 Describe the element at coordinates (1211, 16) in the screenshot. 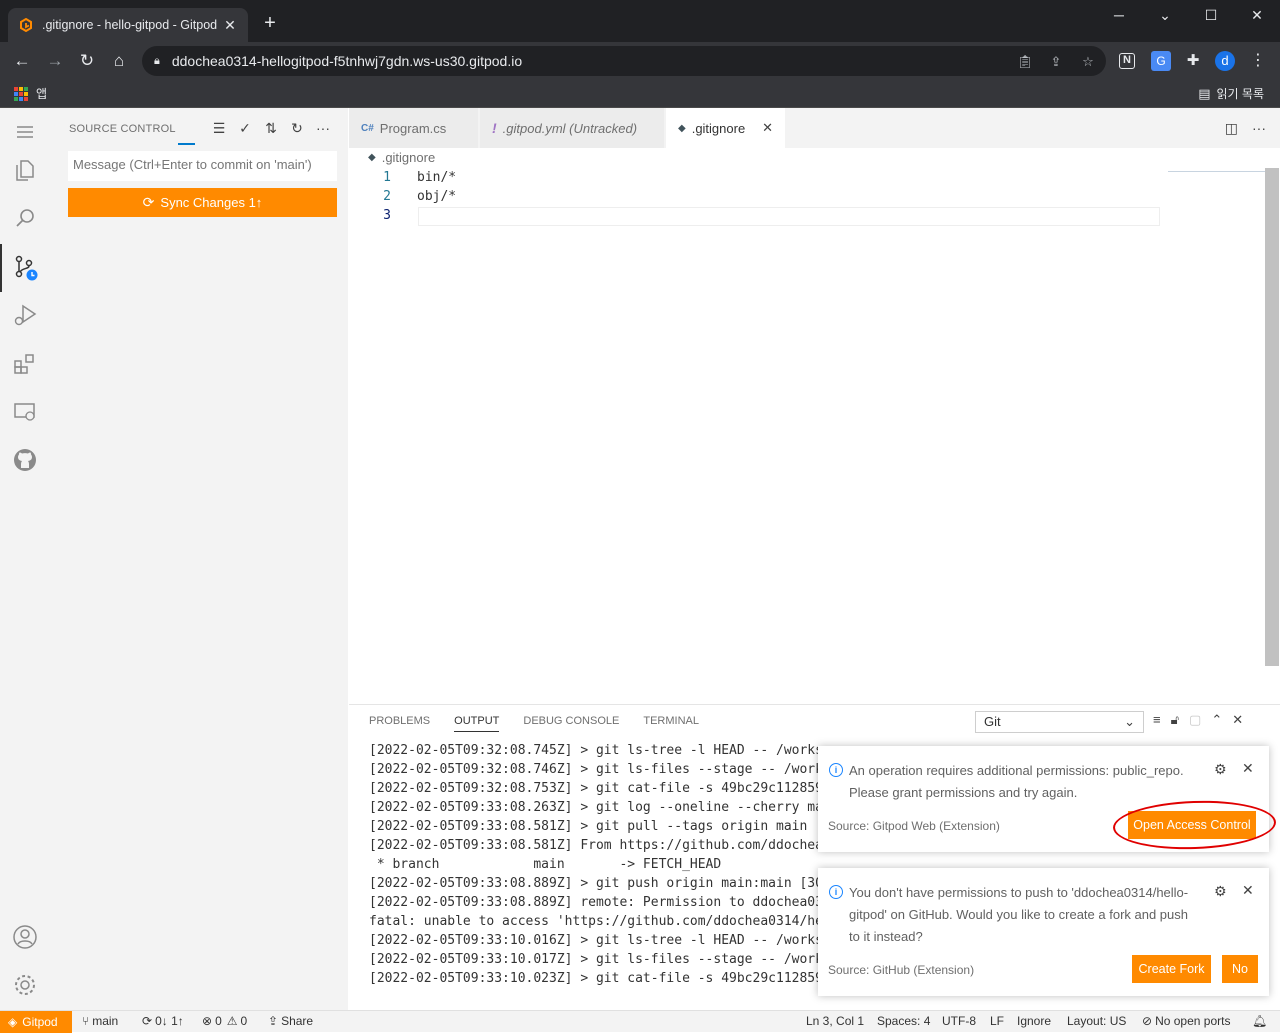

I see `maximize-button: ☐` at that location.